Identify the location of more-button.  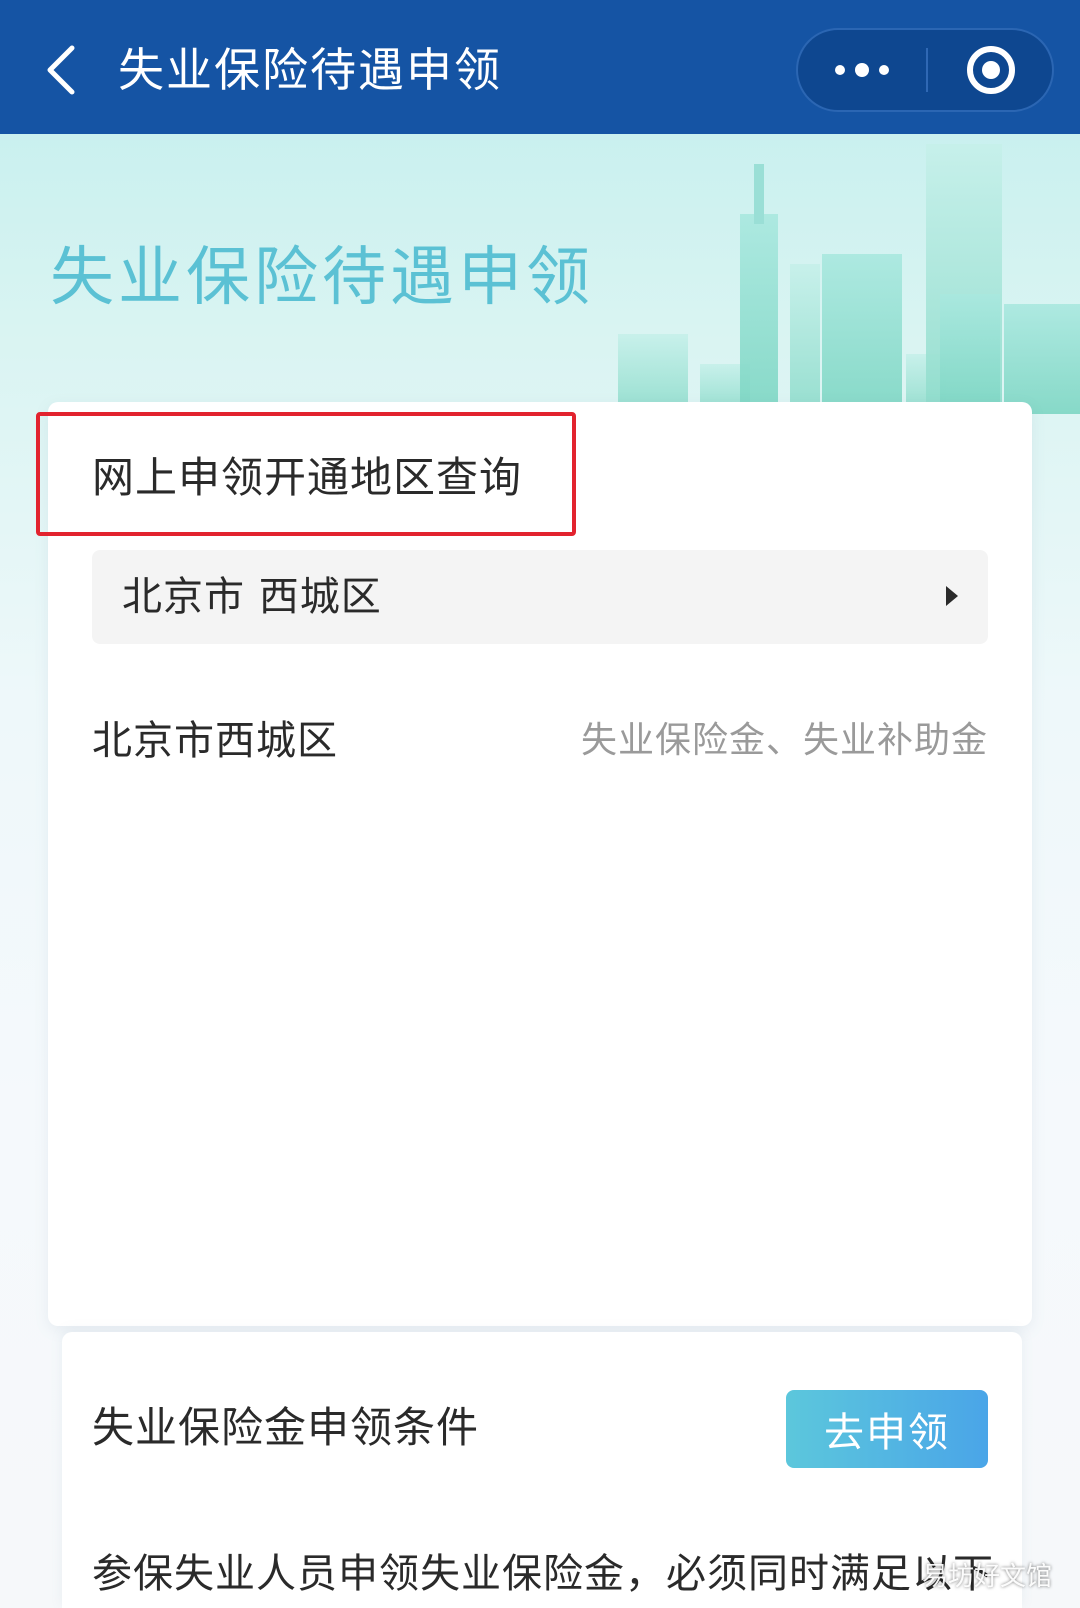
(862, 70).